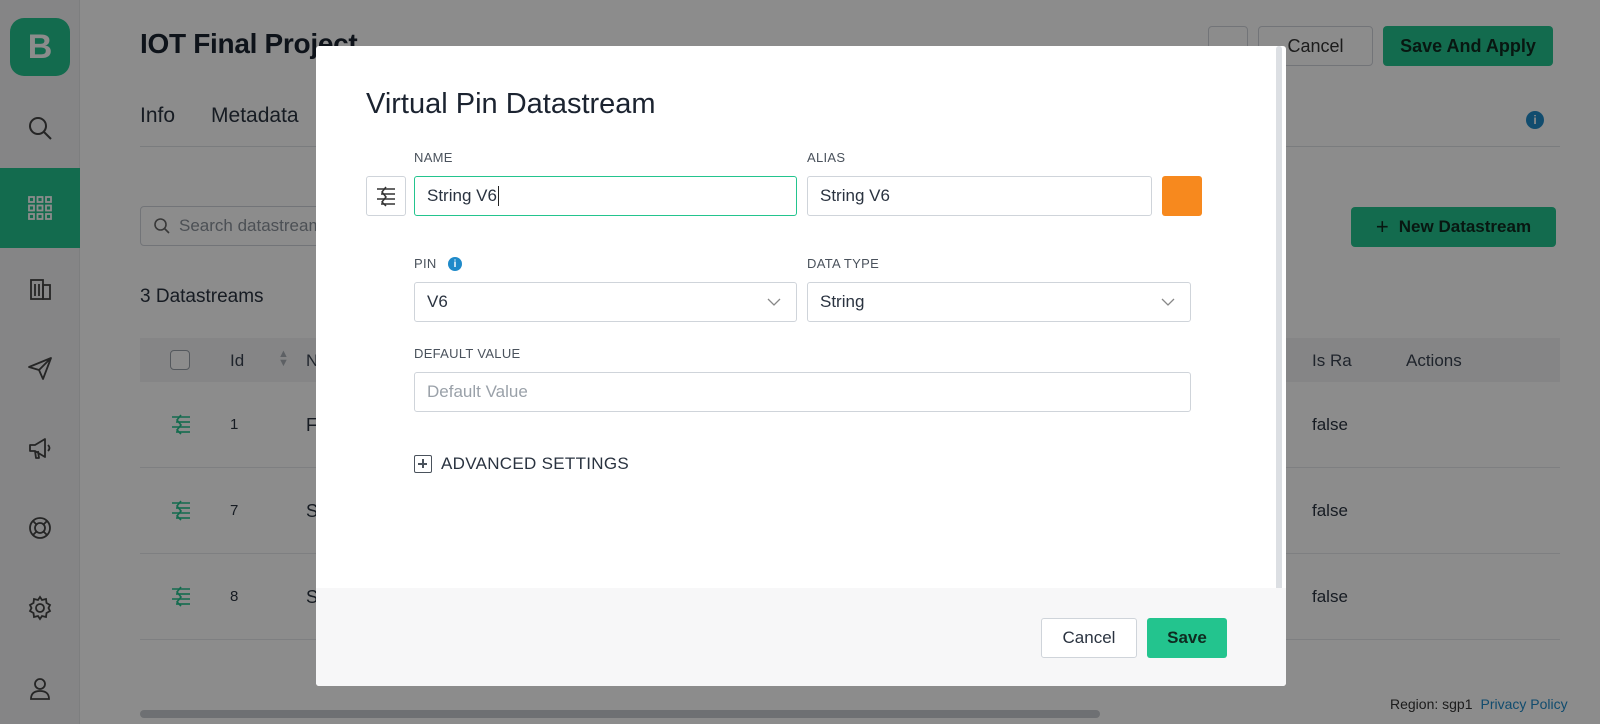 This screenshot has width=1600, height=724. What do you see at coordinates (423, 464) in the screenshot?
I see `expand-plus-icon` at bounding box center [423, 464].